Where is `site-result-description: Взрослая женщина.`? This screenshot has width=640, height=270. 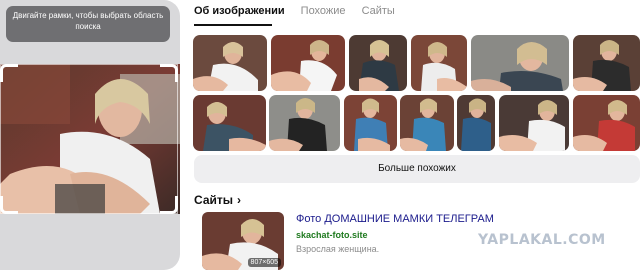 site-result-description: Взрослая женщина. is located at coordinates (338, 249).